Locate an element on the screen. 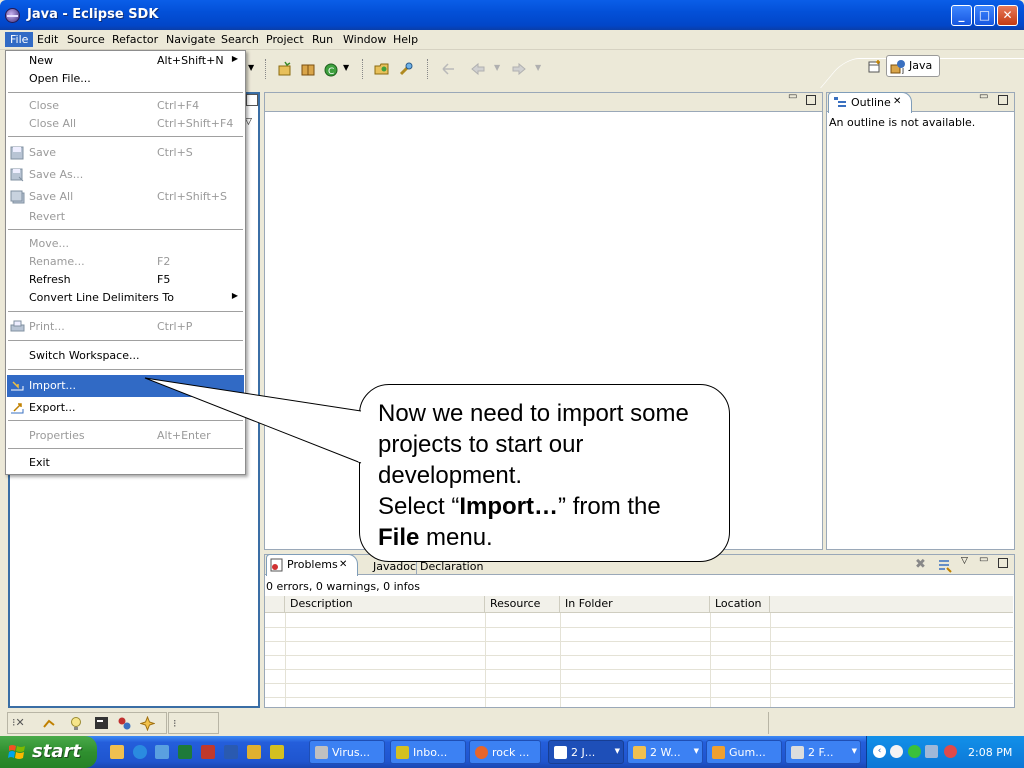 This screenshot has height=768, width=1024. open-perspective-icon is located at coordinates (875, 66).